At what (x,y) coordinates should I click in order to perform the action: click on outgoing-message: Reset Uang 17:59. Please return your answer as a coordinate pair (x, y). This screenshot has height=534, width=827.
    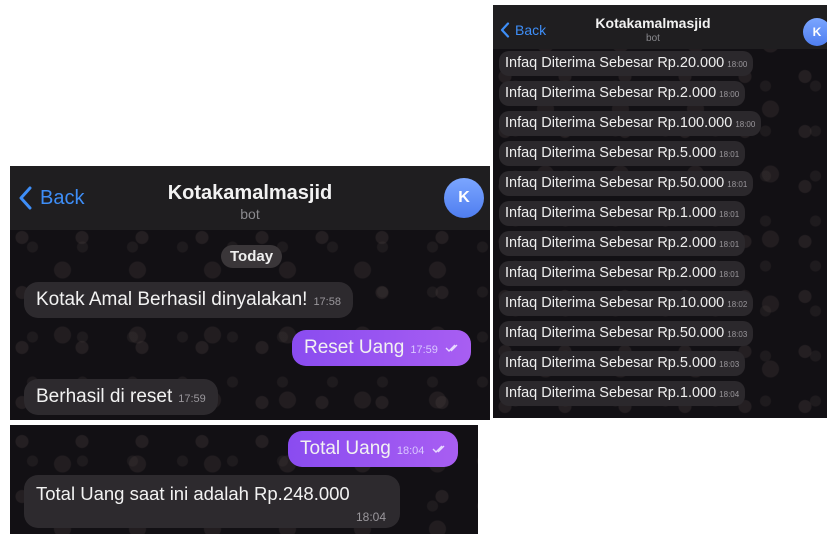
    Looking at the image, I should click on (382, 348).